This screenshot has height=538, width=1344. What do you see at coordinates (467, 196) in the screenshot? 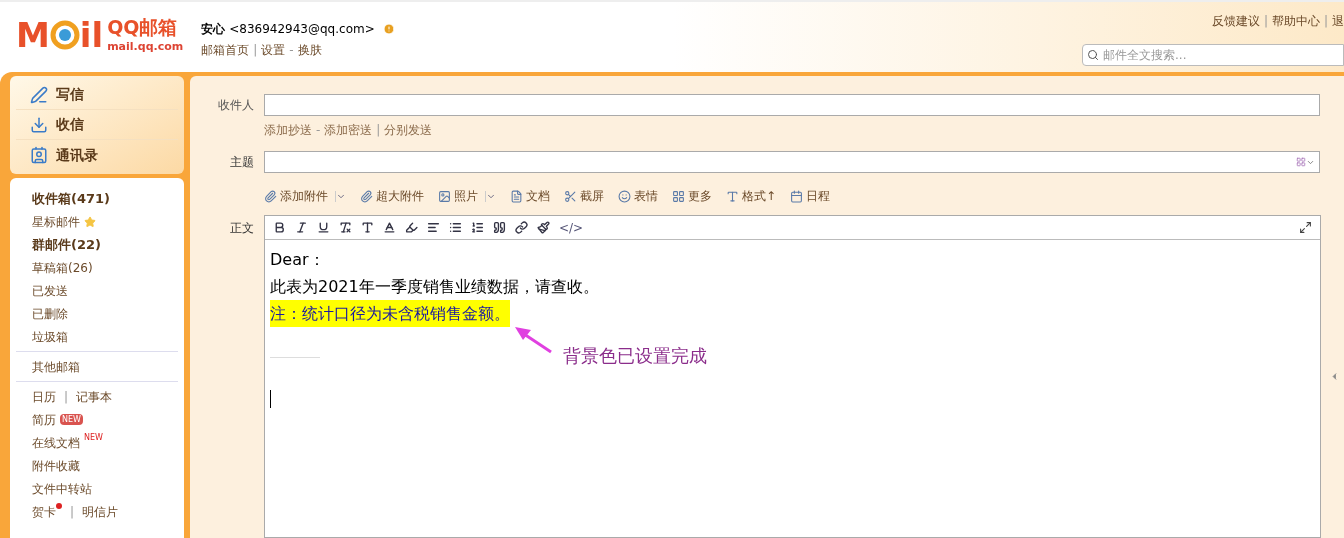
I see `toolbar-button: 照片` at bounding box center [467, 196].